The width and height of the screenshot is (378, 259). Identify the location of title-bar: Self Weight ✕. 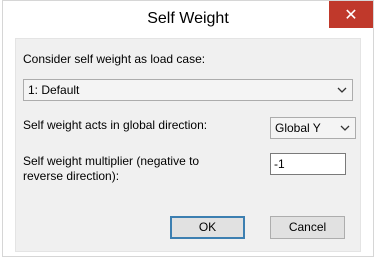
(188, 19).